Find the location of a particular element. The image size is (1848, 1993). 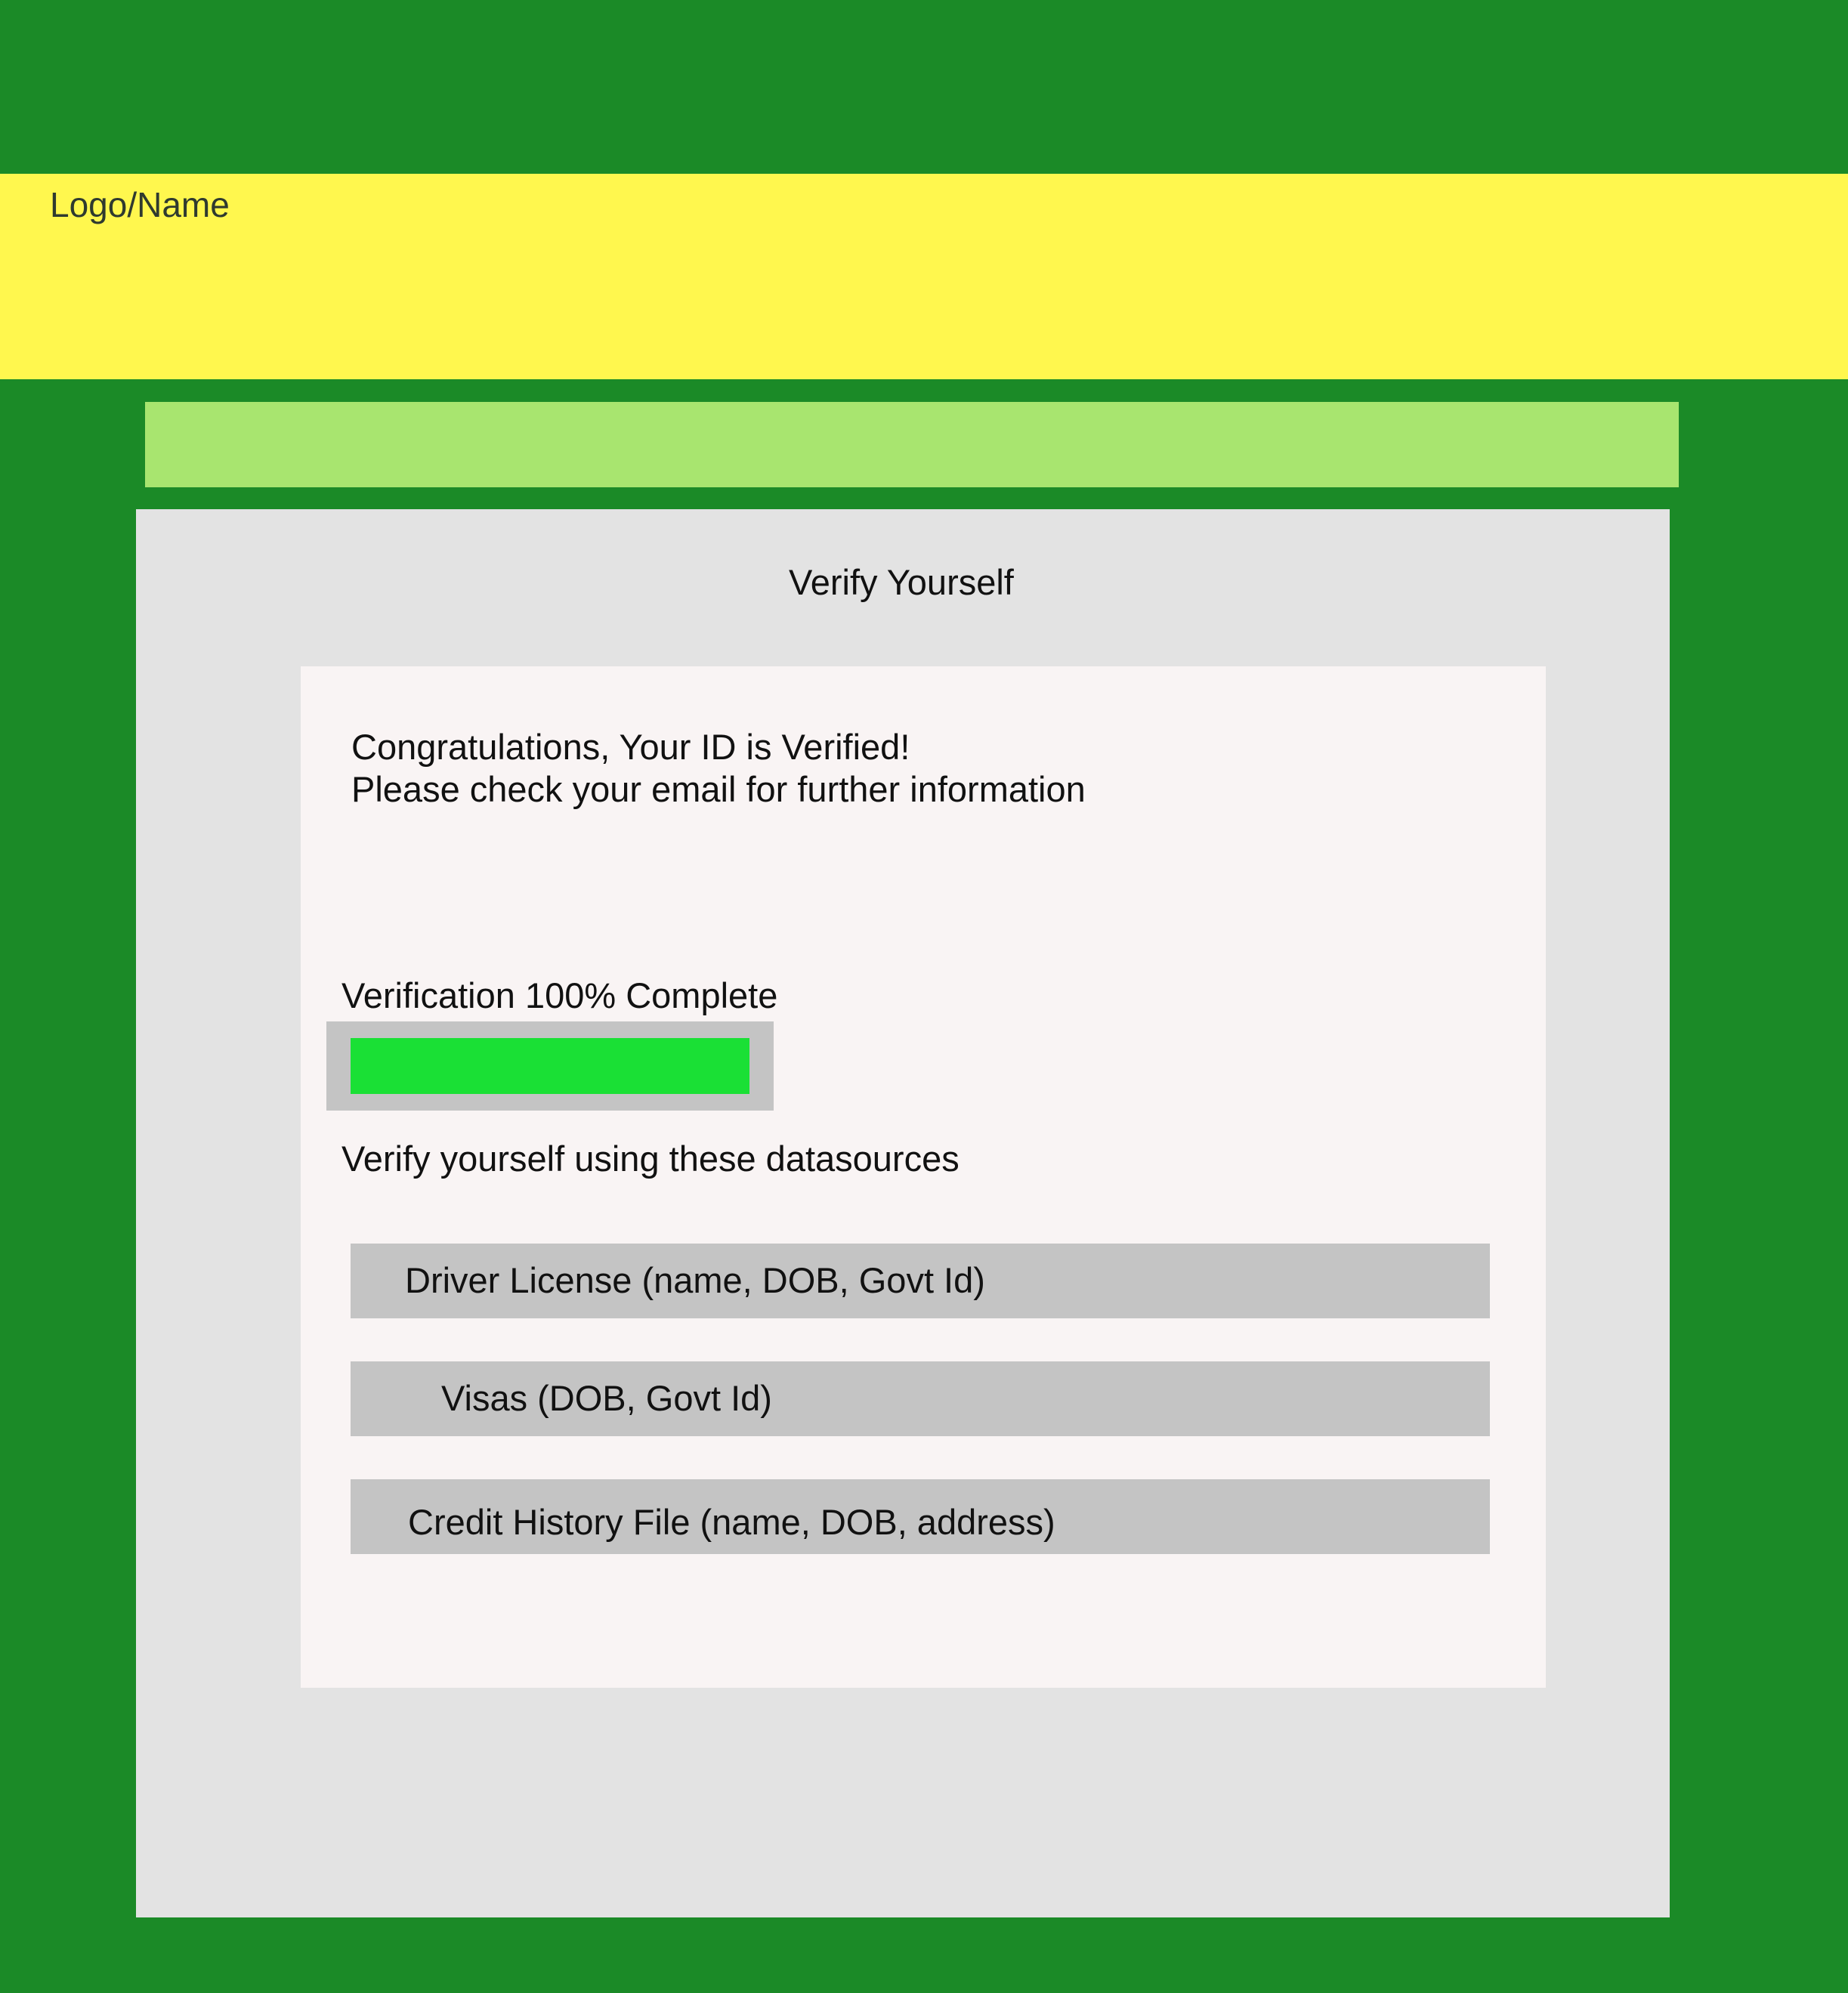

datasources-heading: Verify yourself using these datasources is located at coordinates (651, 1159).